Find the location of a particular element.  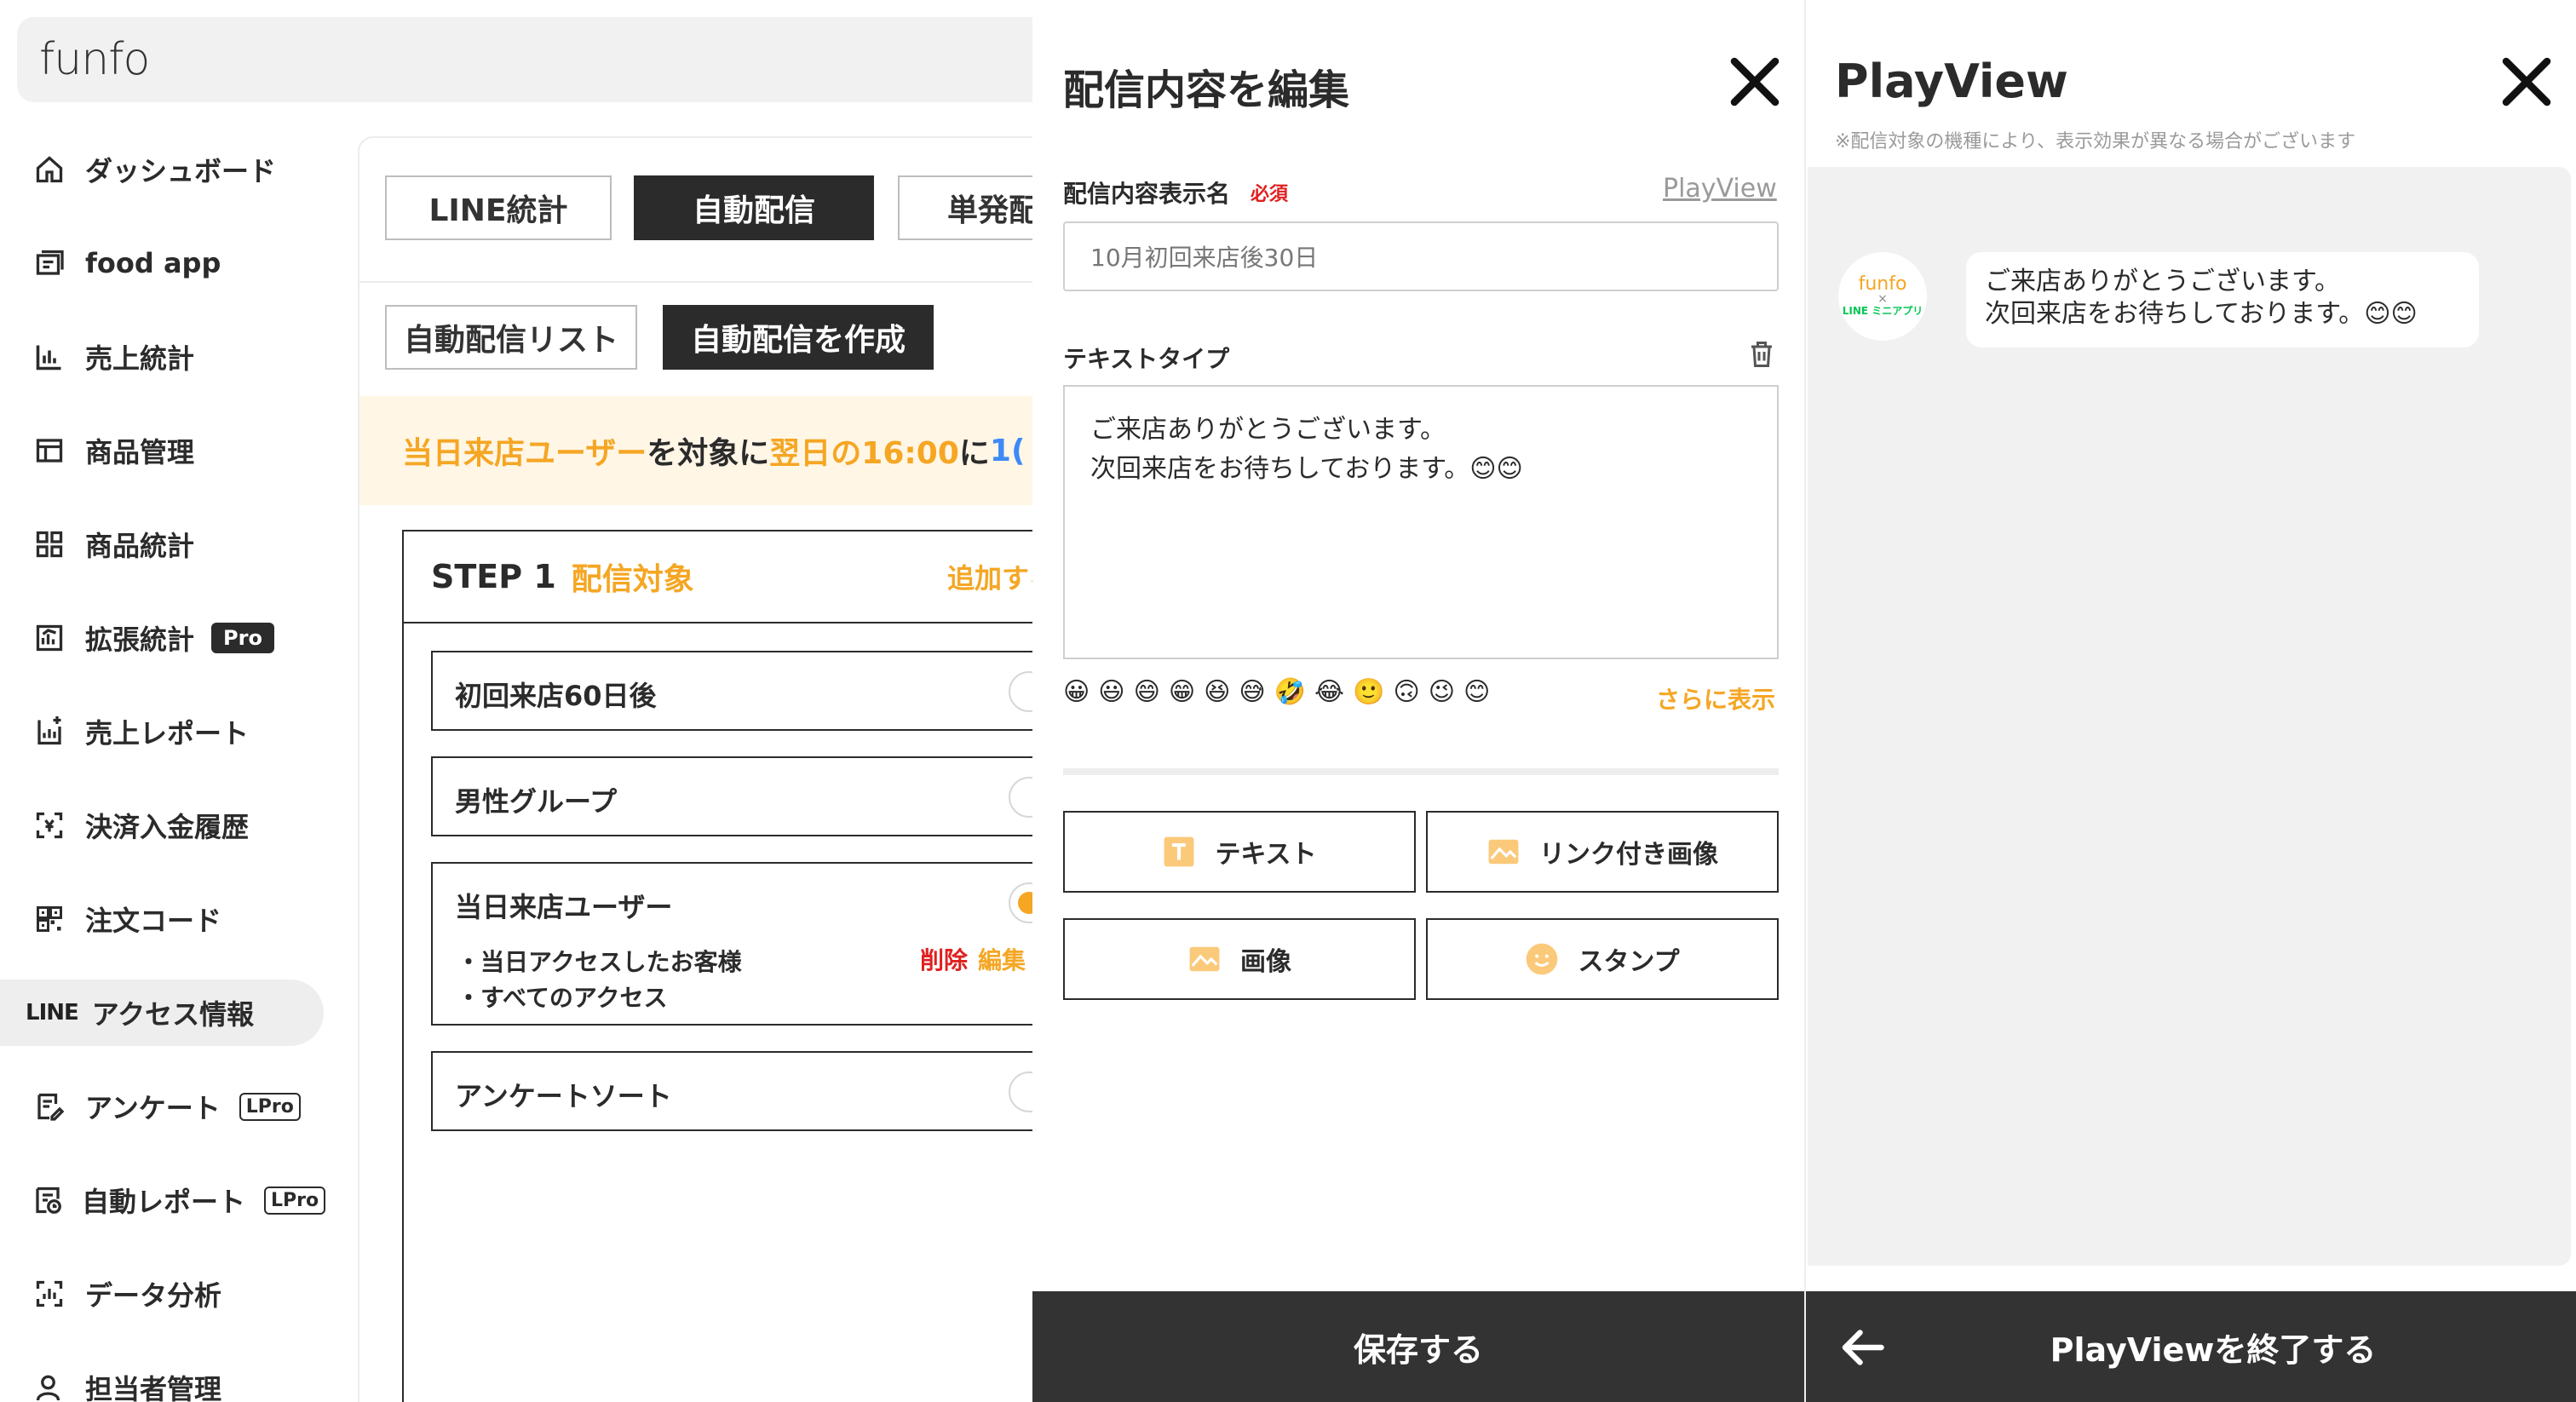

emoji-button: 😆 is located at coordinates (1217, 692).